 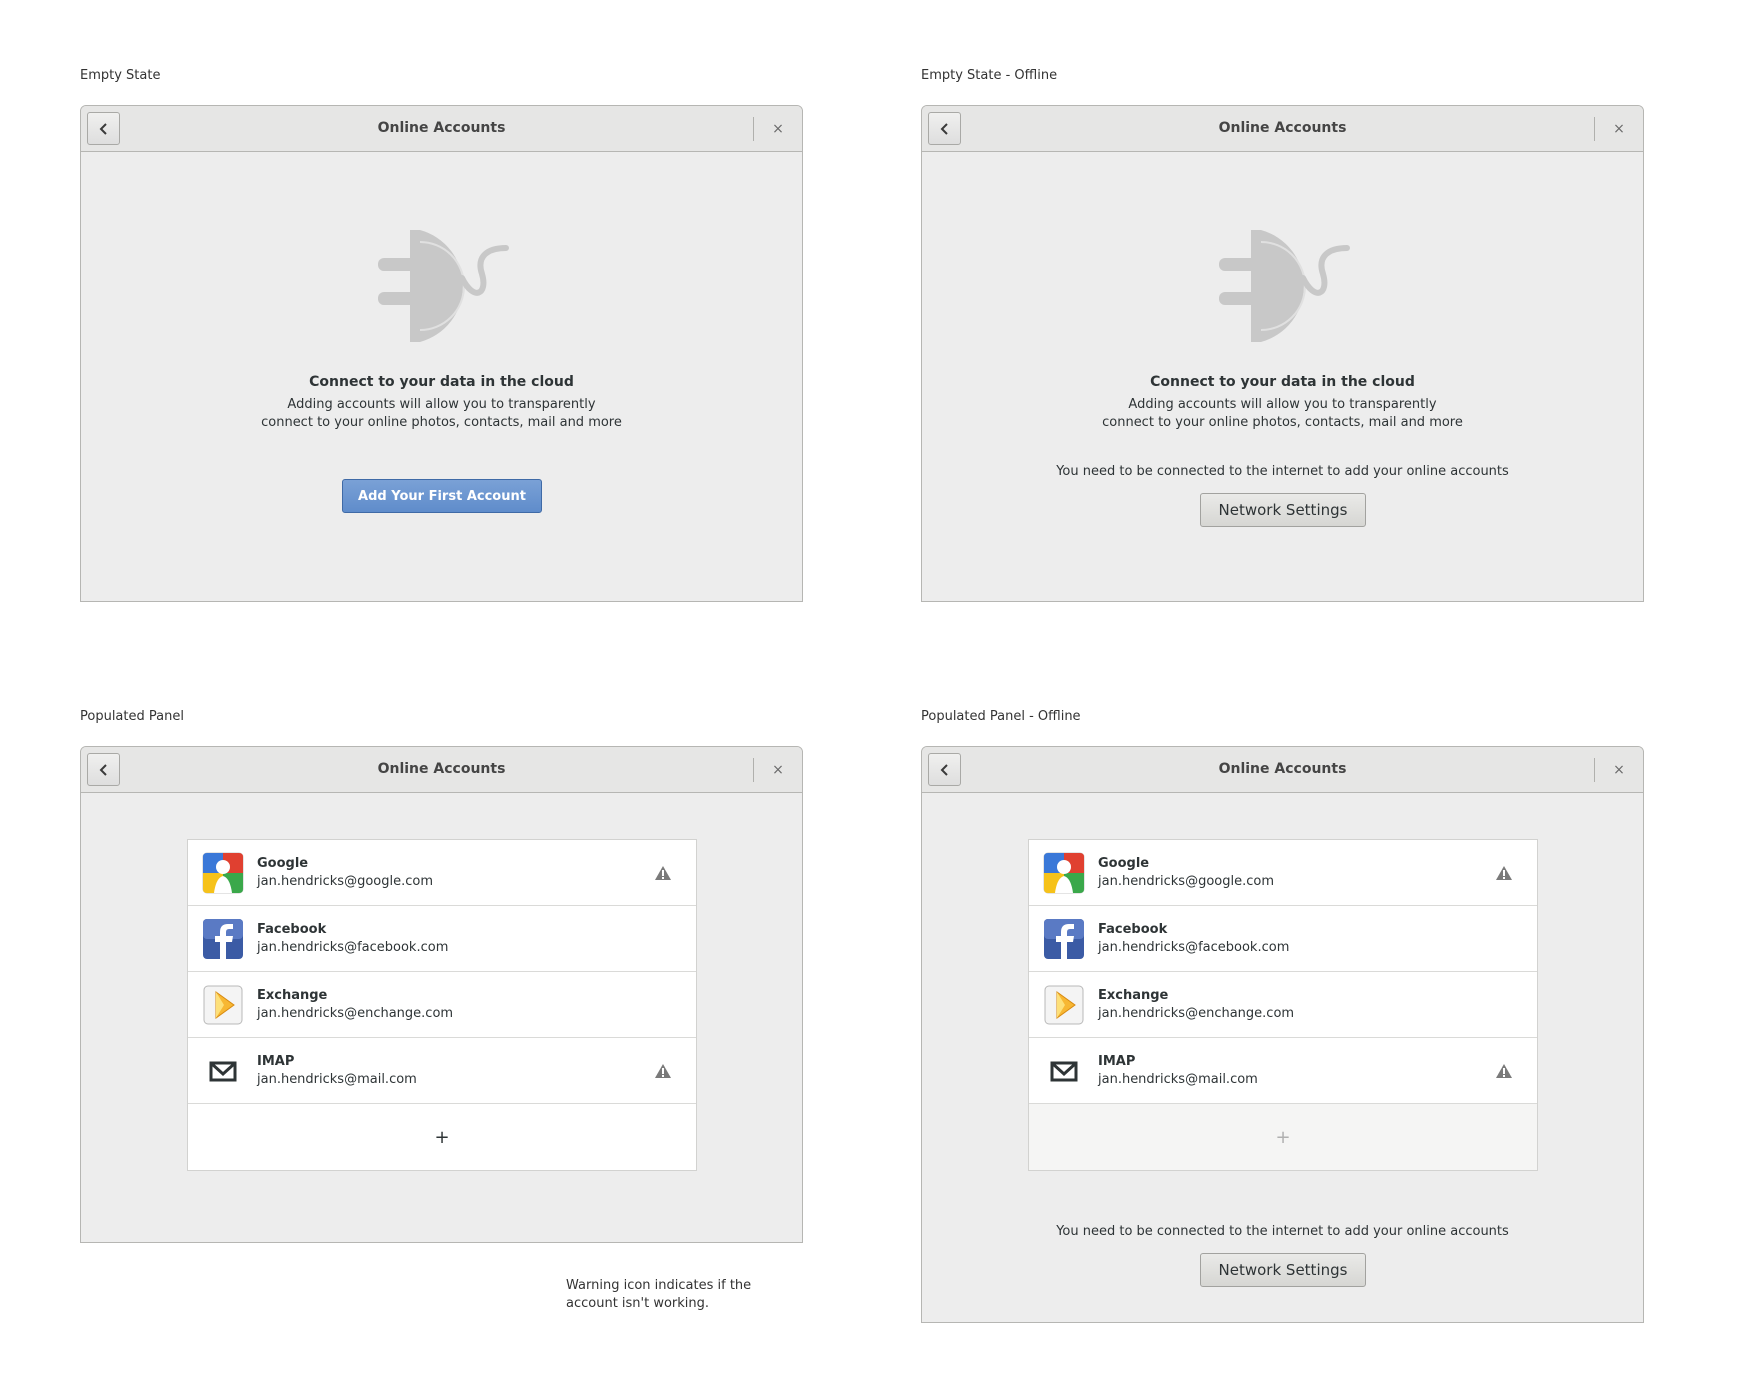 What do you see at coordinates (442, 496) in the screenshot?
I see `add-first-account-button: Add Your First Account` at bounding box center [442, 496].